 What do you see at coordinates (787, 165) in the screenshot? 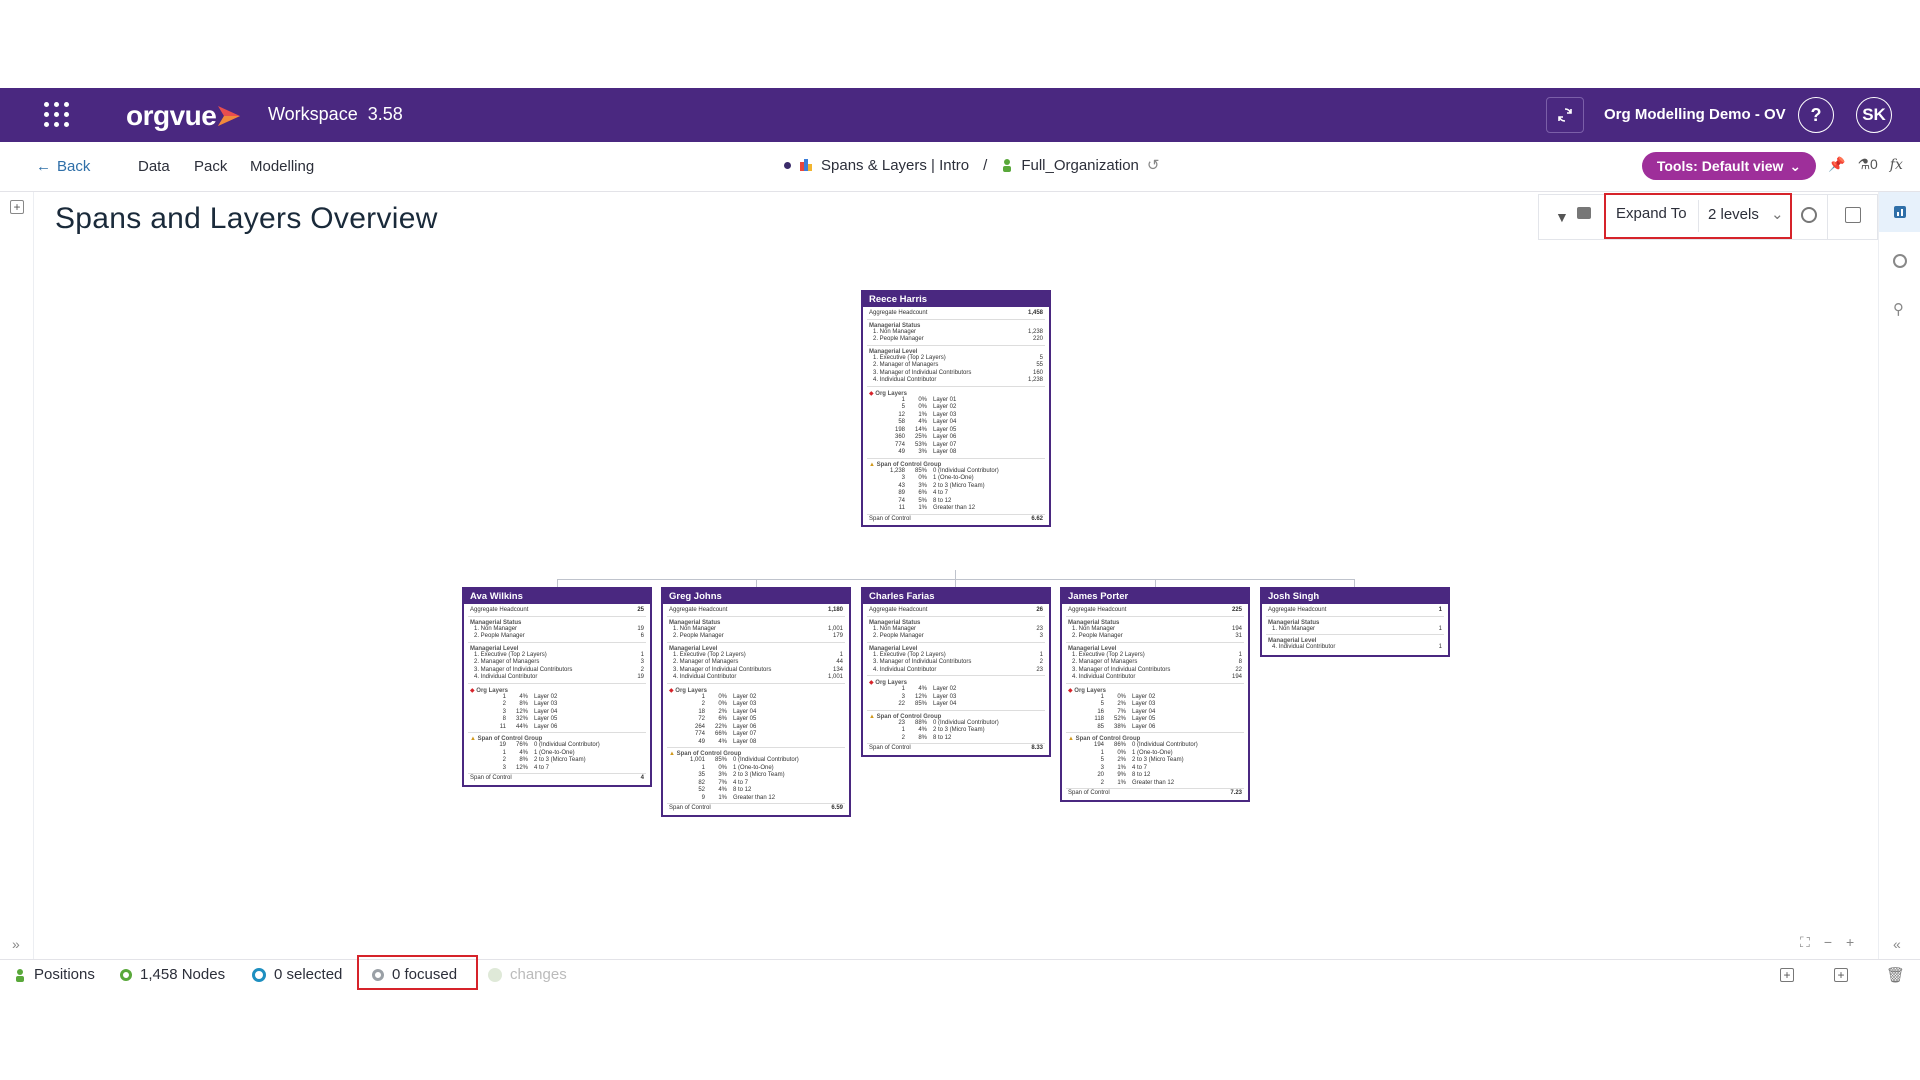
I see `status-dot-icon` at bounding box center [787, 165].